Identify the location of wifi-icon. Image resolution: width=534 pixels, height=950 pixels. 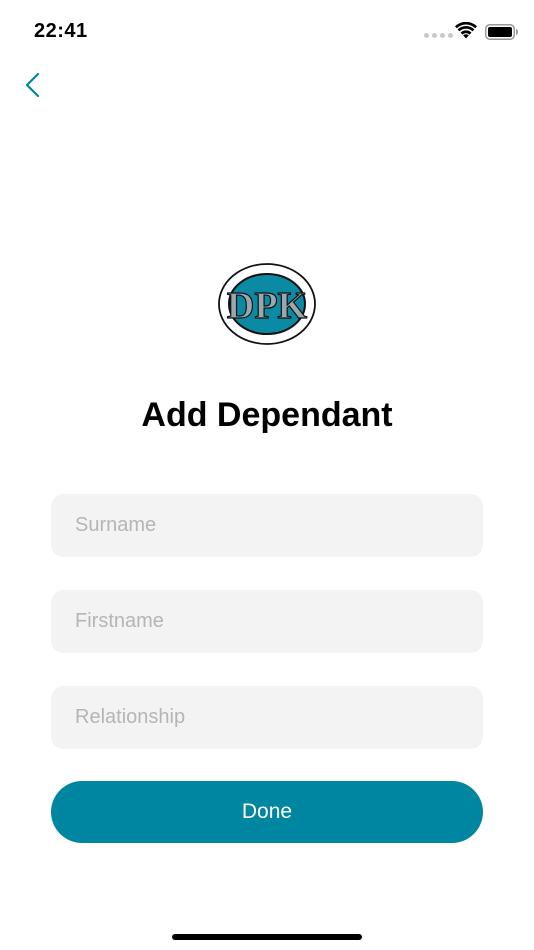
(466, 30).